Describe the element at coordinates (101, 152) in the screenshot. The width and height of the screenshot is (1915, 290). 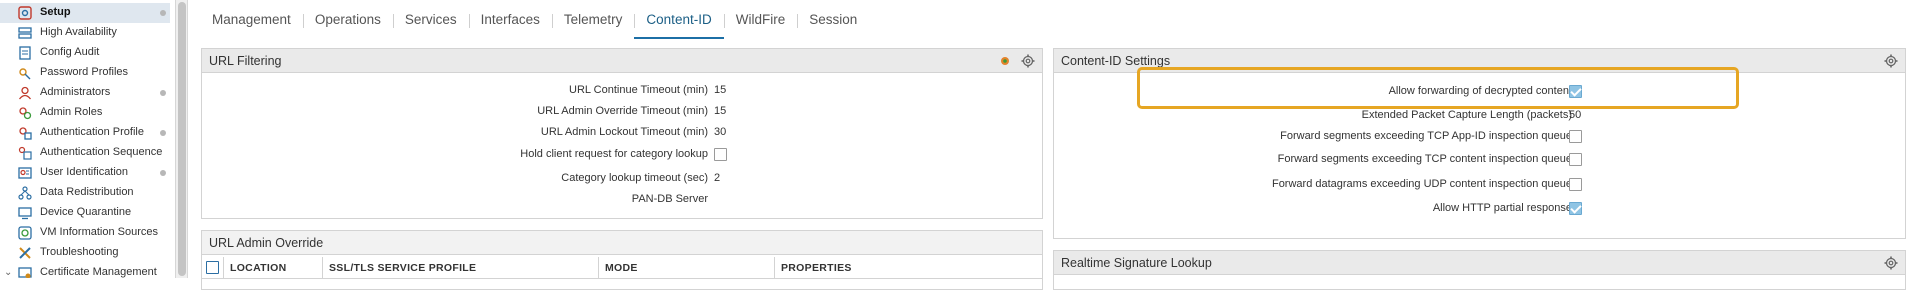
I see `sidebar-item-label: Authentication Sequence` at that location.